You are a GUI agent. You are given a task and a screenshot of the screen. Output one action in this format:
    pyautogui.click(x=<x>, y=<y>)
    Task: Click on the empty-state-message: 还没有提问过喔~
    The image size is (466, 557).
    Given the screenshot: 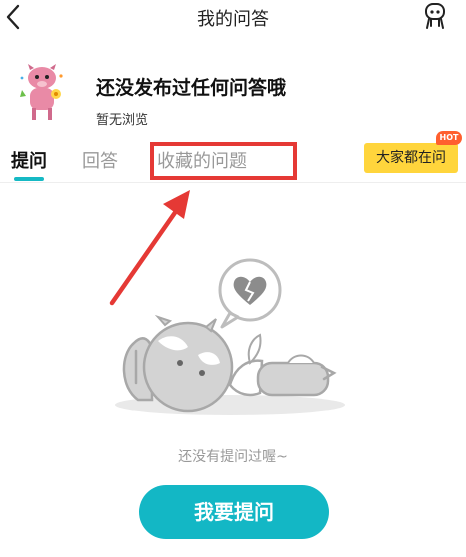 What is the action you would take?
    pyautogui.click(x=233, y=457)
    